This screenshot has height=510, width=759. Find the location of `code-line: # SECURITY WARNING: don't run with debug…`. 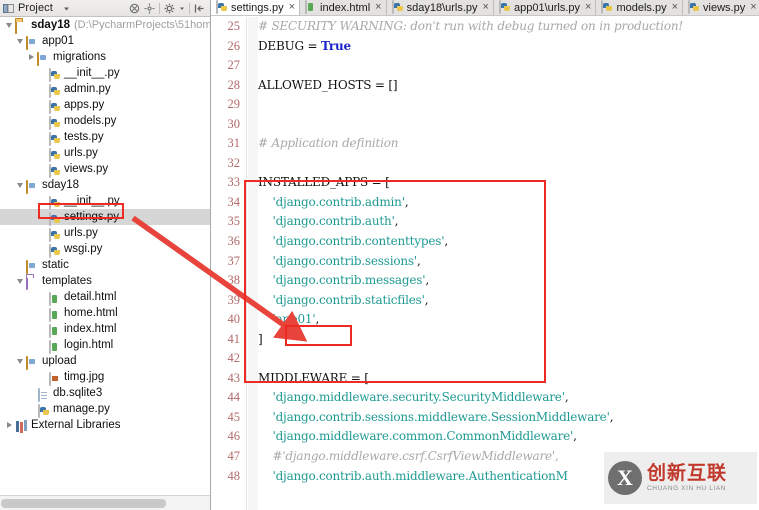

code-line: # SECURITY WARNING: don't run with debug… is located at coordinates (508, 27).